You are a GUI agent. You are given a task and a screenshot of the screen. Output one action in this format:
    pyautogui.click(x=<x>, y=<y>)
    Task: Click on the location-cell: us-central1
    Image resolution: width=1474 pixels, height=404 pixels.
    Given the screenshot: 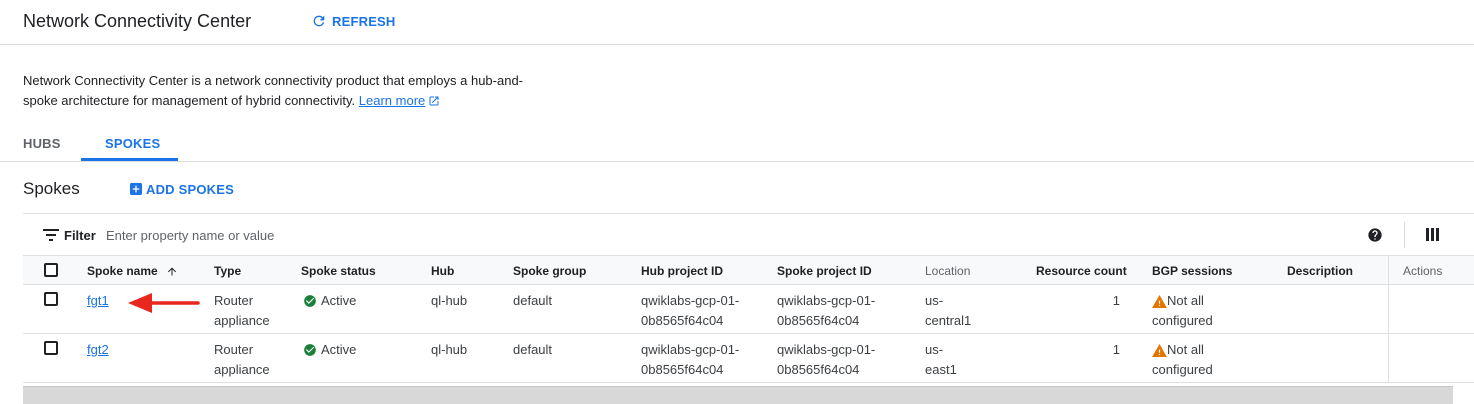 What is the action you would take?
    pyautogui.click(x=948, y=310)
    